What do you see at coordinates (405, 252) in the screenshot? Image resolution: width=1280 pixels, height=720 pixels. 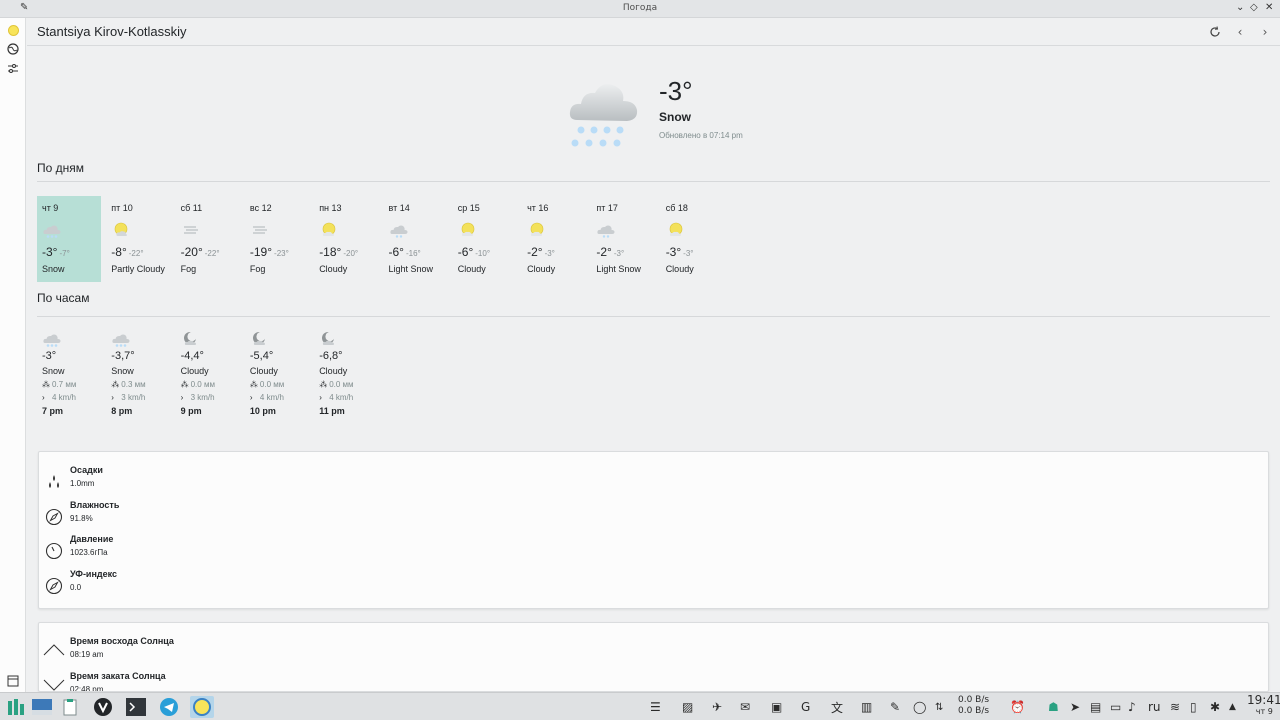 I see `day-temperature: -6° -16°` at bounding box center [405, 252].